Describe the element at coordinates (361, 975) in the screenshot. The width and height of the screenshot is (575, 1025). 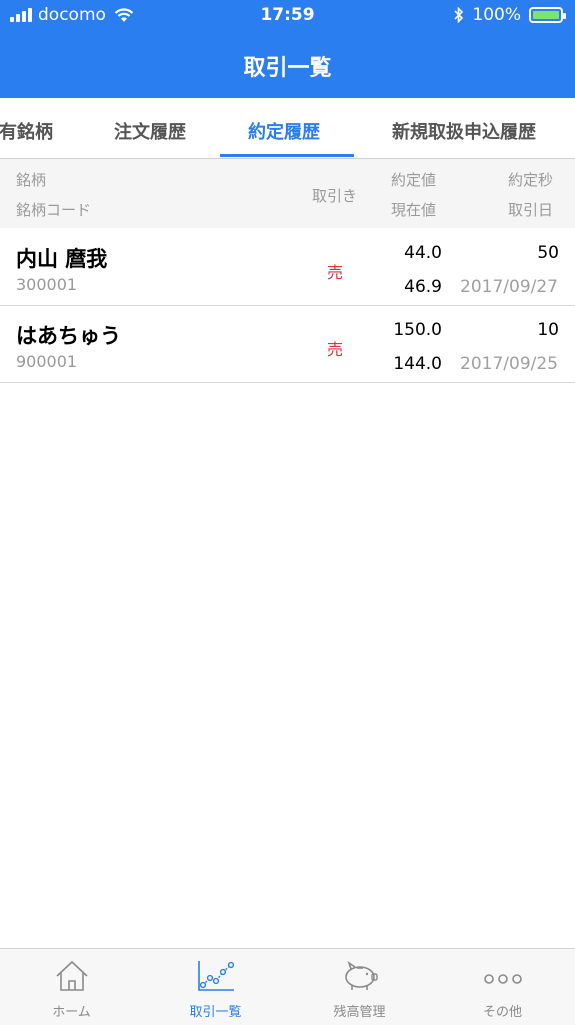
I see `piggy-bank-icon` at that location.